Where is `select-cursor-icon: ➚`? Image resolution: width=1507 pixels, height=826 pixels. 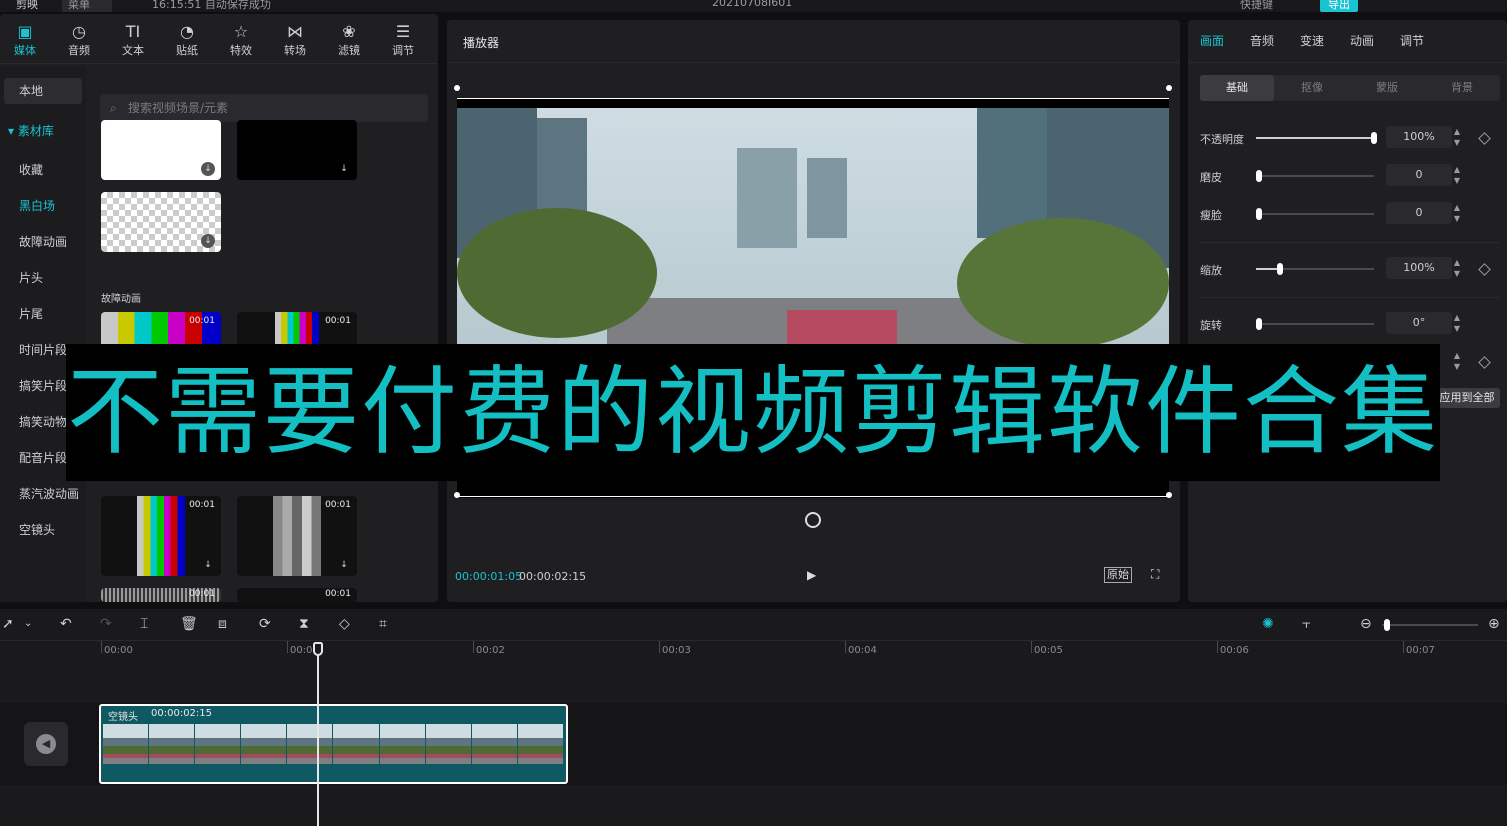 select-cursor-icon: ➚ is located at coordinates (8, 624).